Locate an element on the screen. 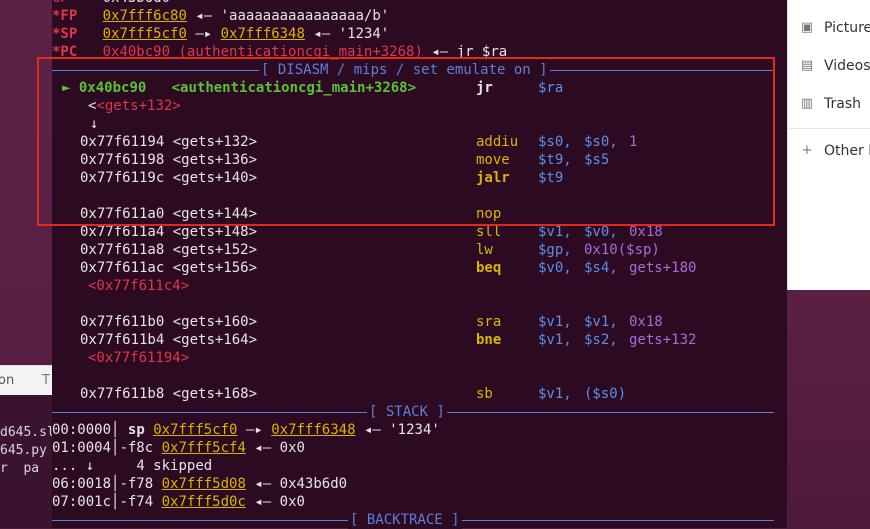 The height and width of the screenshot is (529, 870). stack-row-skipped: ... ↓ 4 skipped is located at coordinates (132, 466).